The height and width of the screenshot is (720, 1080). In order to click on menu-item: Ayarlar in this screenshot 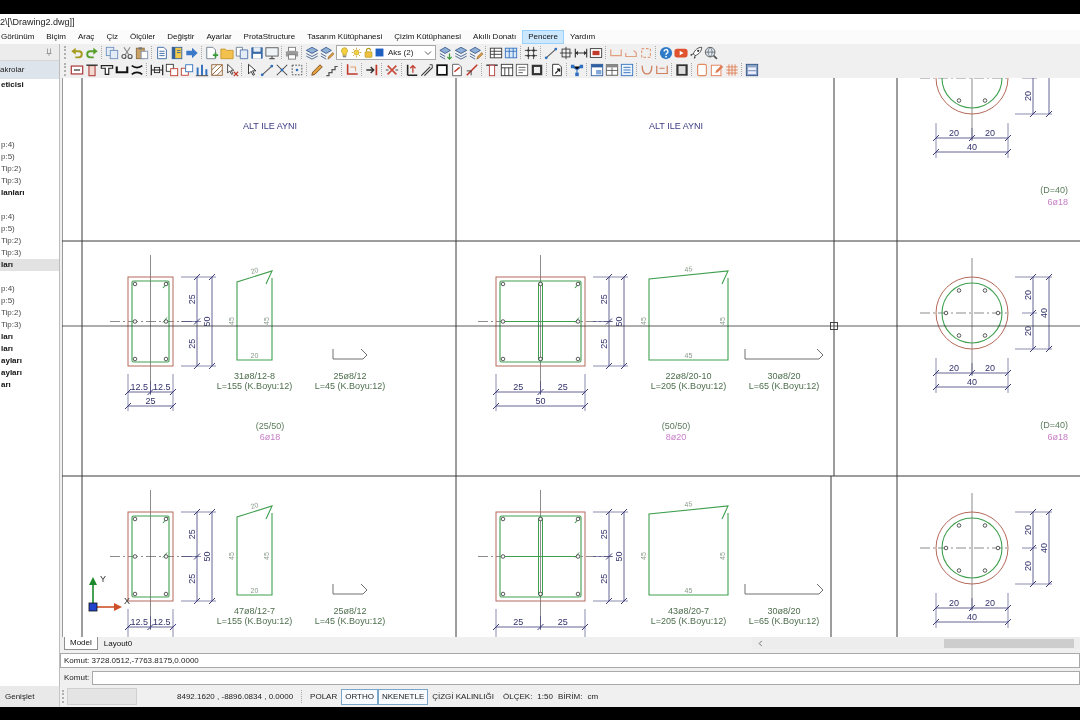, I will do `click(219, 37)`.